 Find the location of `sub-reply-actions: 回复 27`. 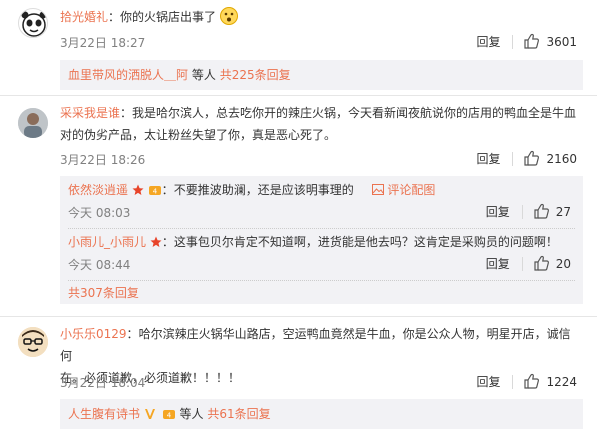

sub-reply-actions: 回复 27 is located at coordinates (528, 211).